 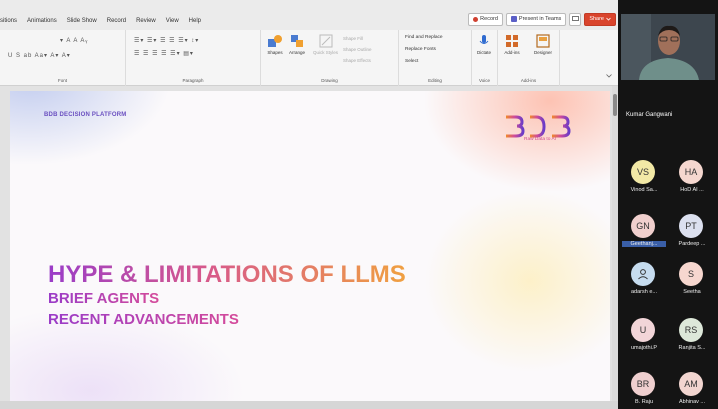 What do you see at coordinates (146, 21) in the screenshot?
I see `tab-review: Review` at bounding box center [146, 21].